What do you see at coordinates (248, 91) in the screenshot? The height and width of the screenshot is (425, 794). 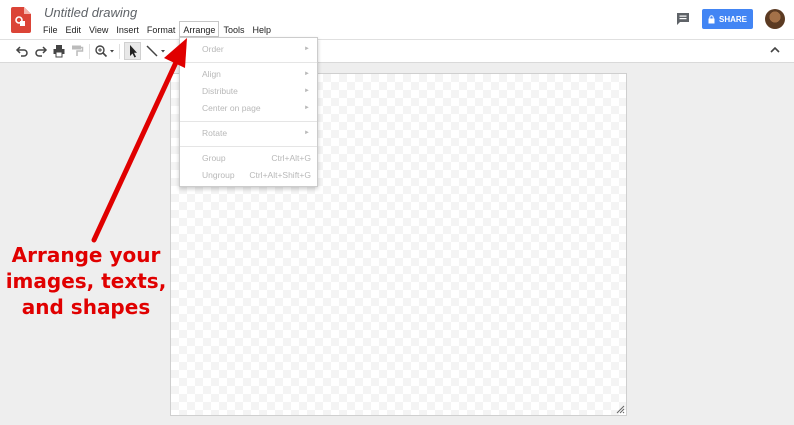 I see `menu-item-distribute: Distribute ►` at bounding box center [248, 91].